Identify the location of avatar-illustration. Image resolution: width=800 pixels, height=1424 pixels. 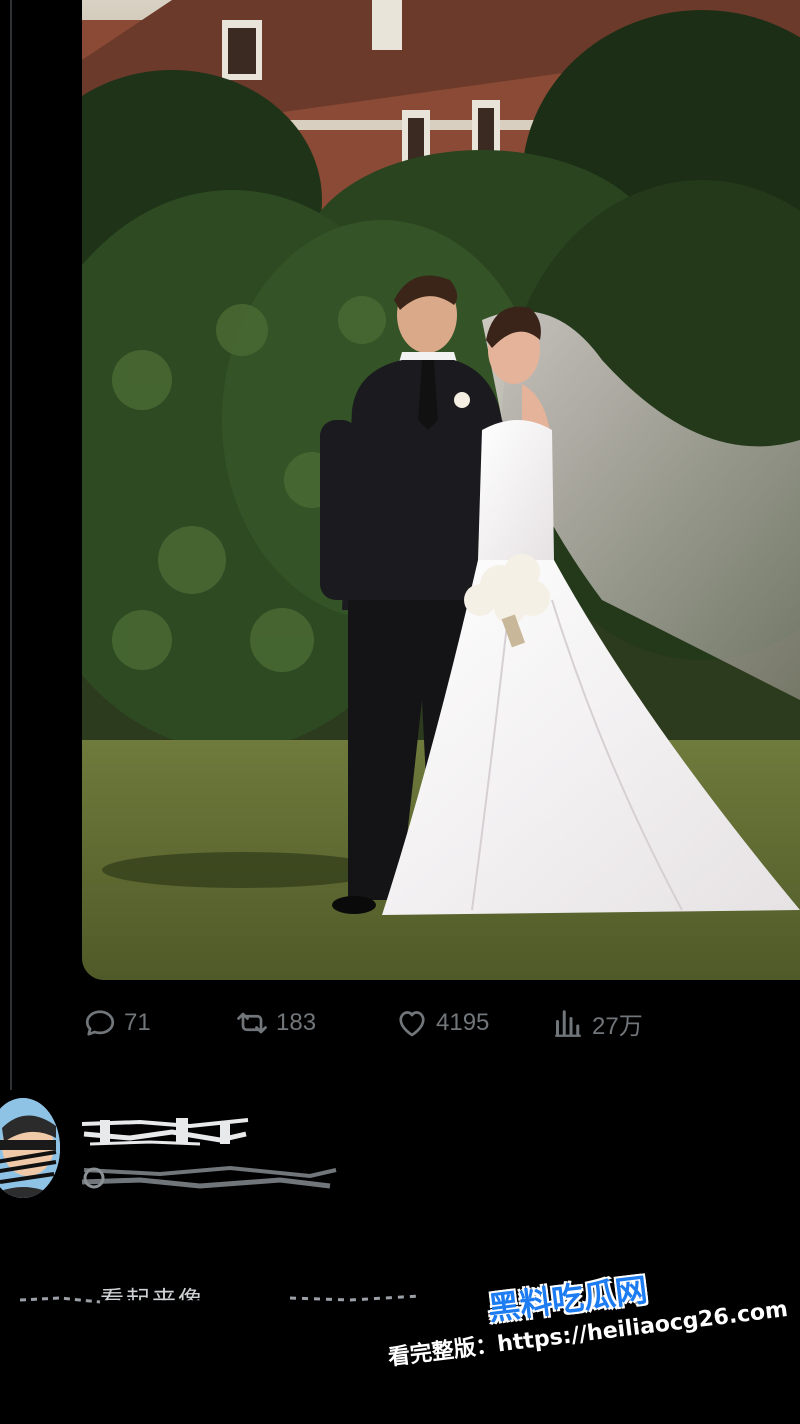
(30, 1148).